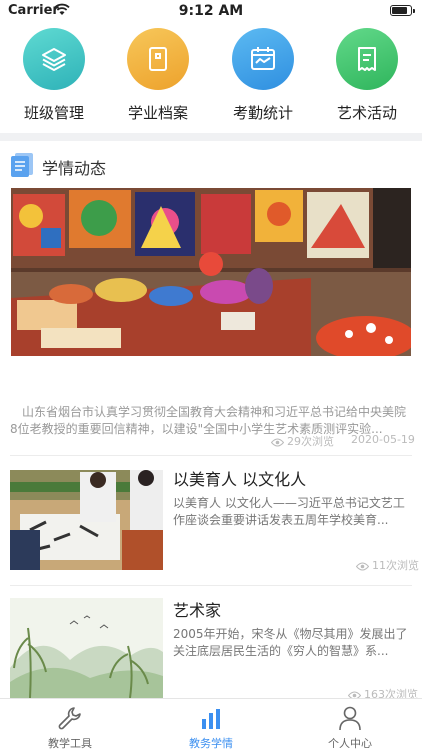  I want to click on clock: 9:12 AM, so click(211, 11).